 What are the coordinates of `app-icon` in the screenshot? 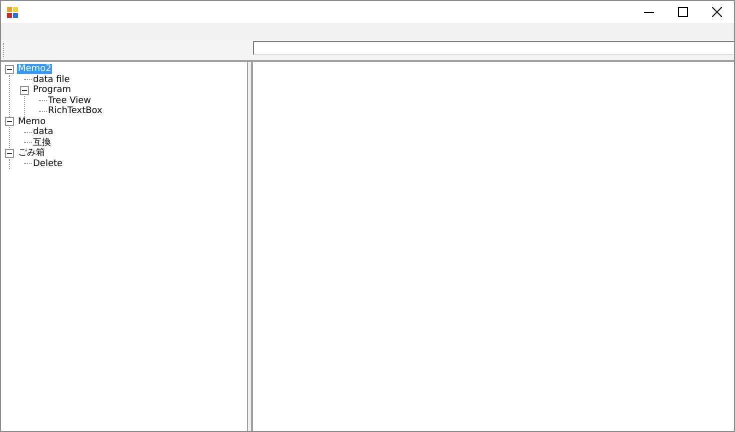 It's located at (12, 12).